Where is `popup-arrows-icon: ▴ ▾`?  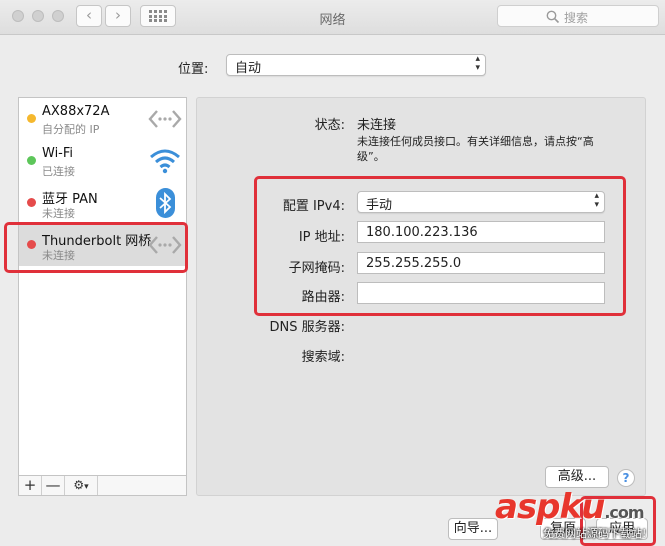
popup-arrows-icon: ▴ ▾ is located at coordinates (477, 63).